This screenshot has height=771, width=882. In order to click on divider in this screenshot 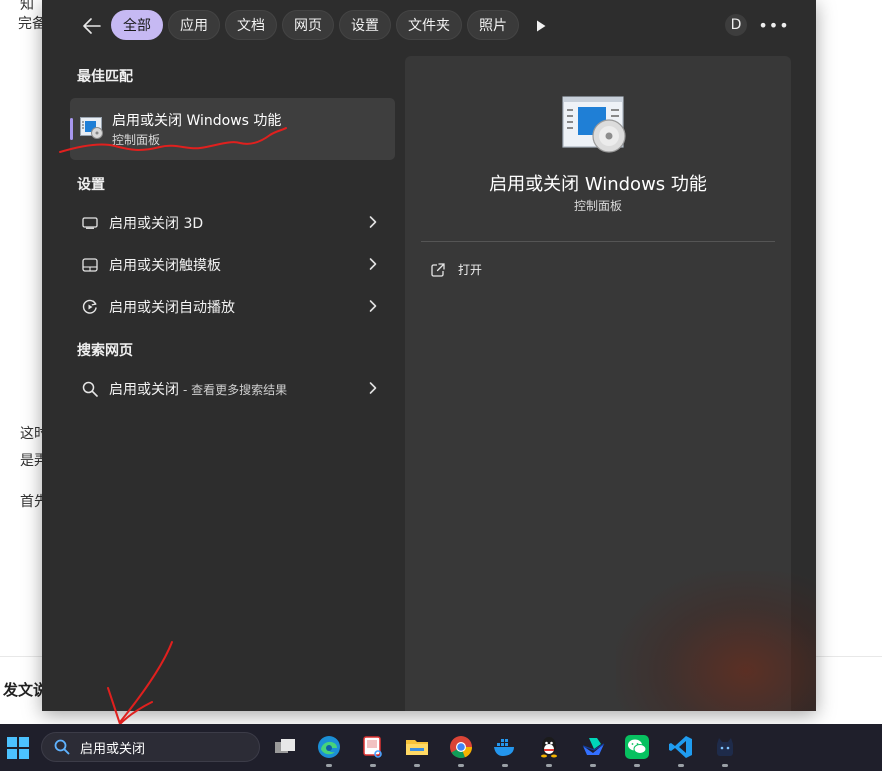, I will do `click(598, 241)`.